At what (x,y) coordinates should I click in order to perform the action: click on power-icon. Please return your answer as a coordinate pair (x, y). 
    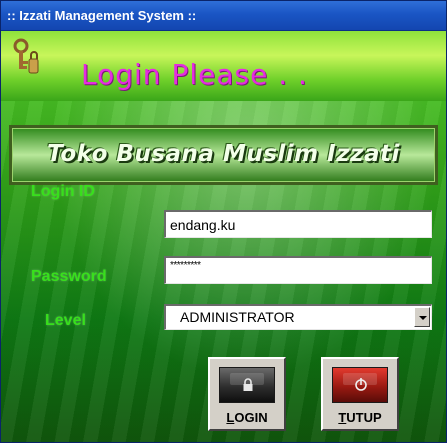
    Looking at the image, I should click on (360, 385).